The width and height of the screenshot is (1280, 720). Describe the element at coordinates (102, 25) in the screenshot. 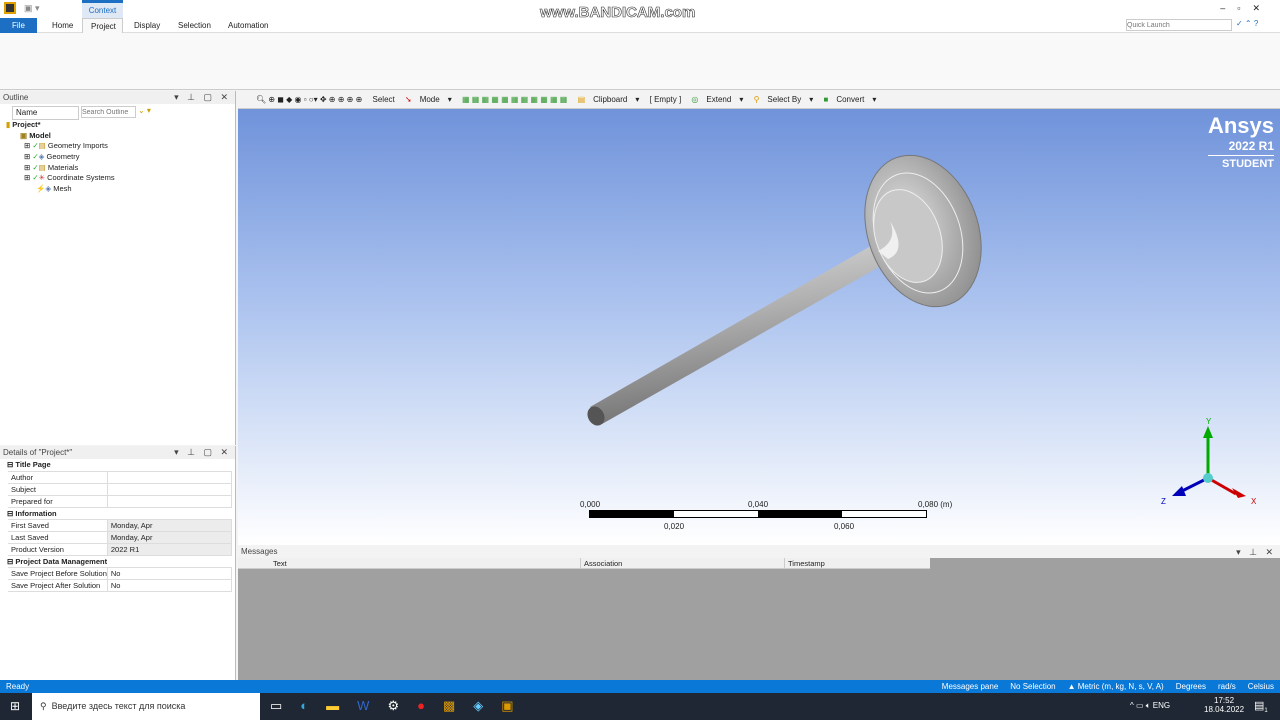

I see `tab-project: Project` at that location.